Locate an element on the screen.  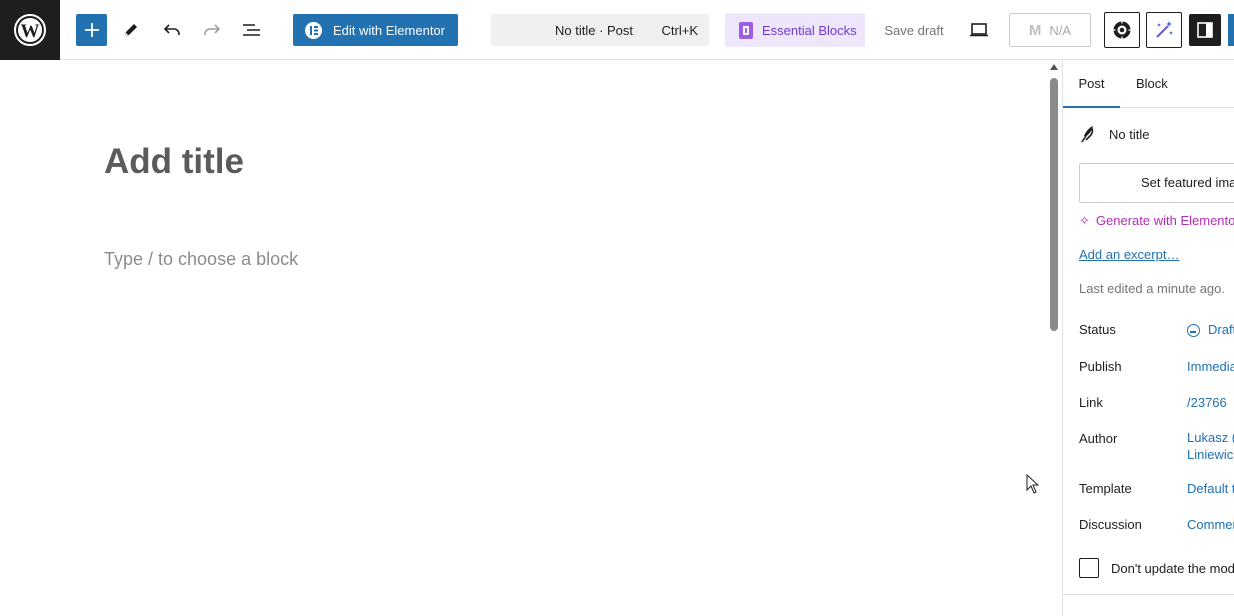
sidebar-toggle-button is located at coordinates (1205, 30).